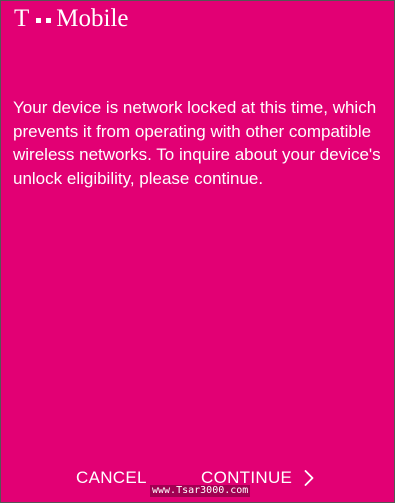  I want to click on cancel-button-label: CANCEL, so click(111, 477).